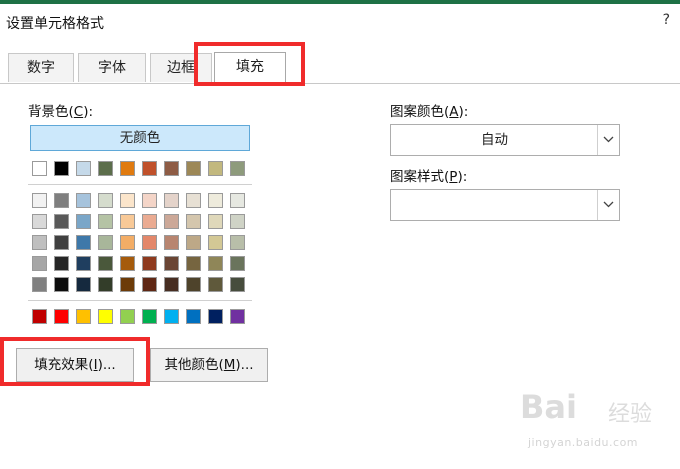  Describe the element at coordinates (41, 67) in the screenshot. I see `tab-number: 数字` at that location.